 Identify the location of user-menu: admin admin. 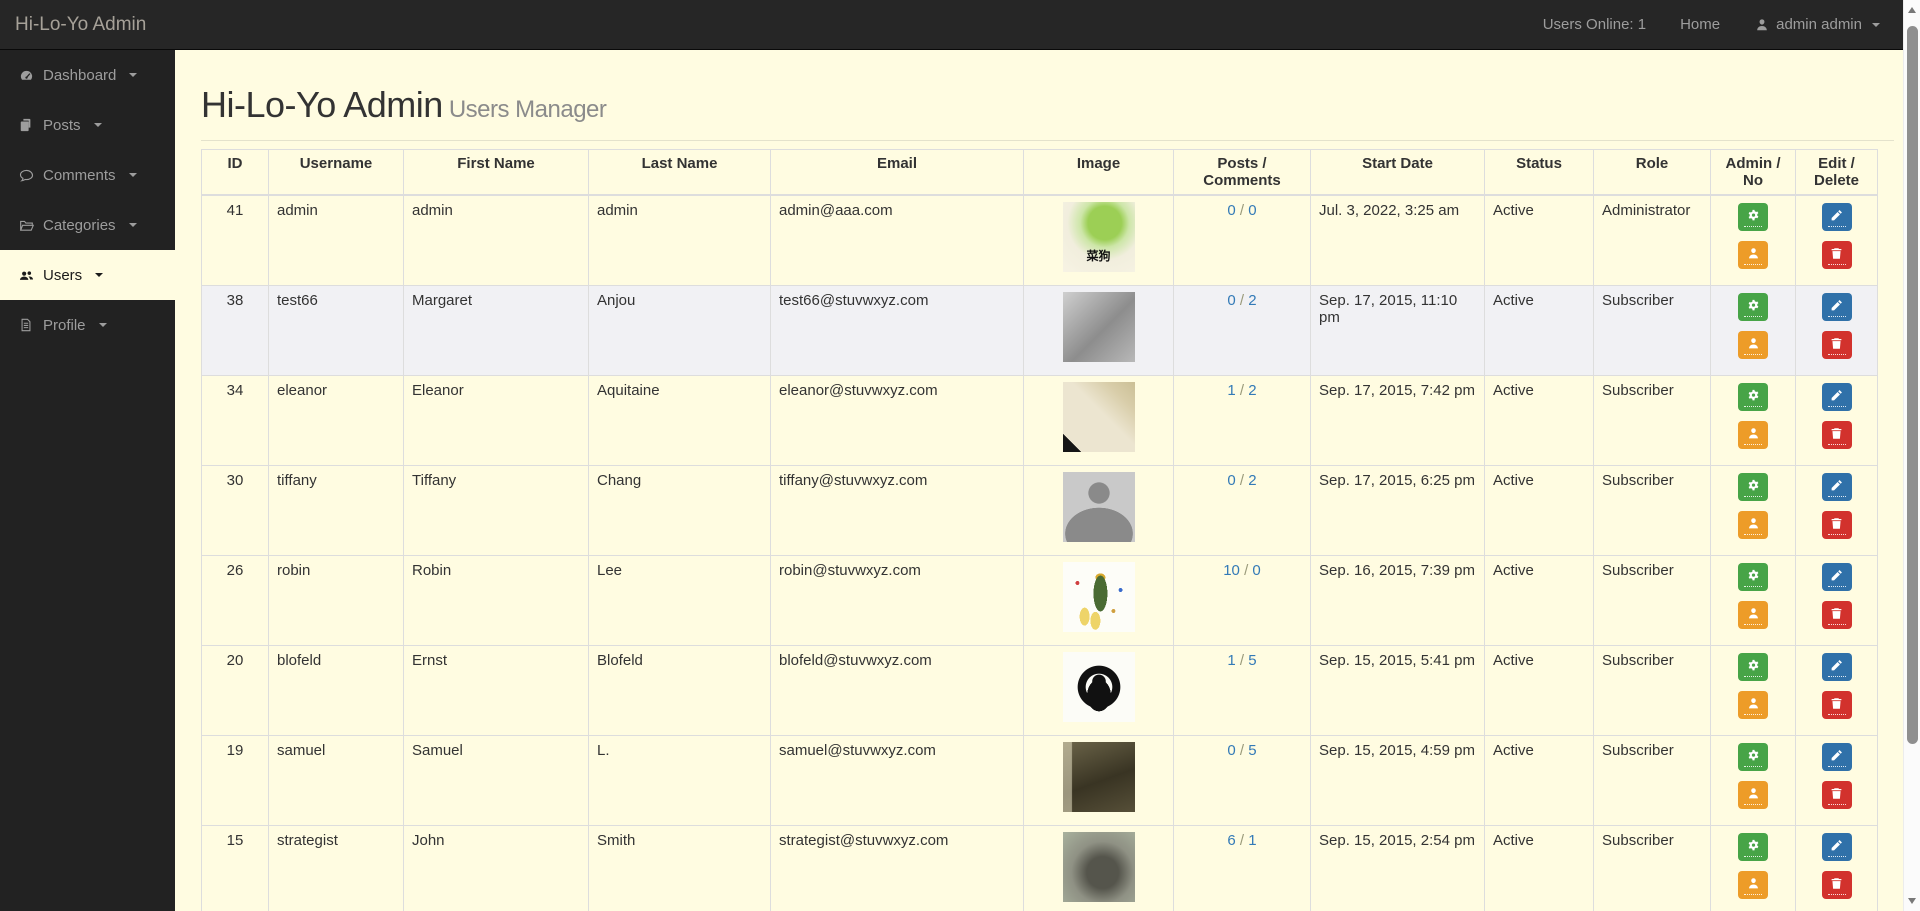
(1817, 24).